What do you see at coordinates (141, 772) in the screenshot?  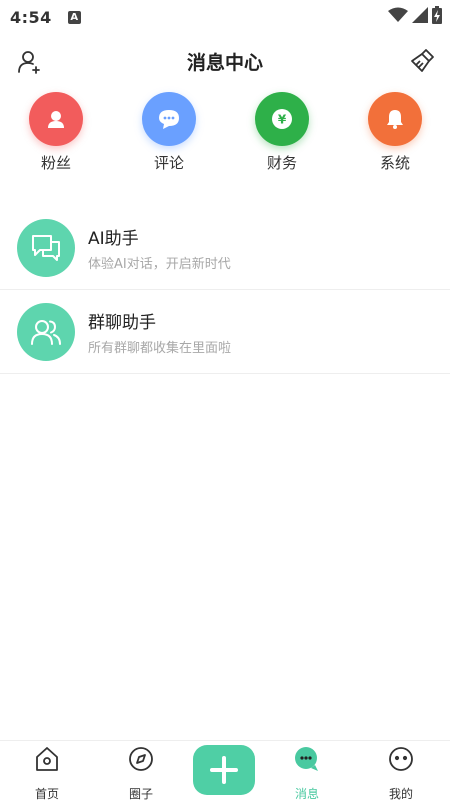 I see `tab-circle: 圈子` at bounding box center [141, 772].